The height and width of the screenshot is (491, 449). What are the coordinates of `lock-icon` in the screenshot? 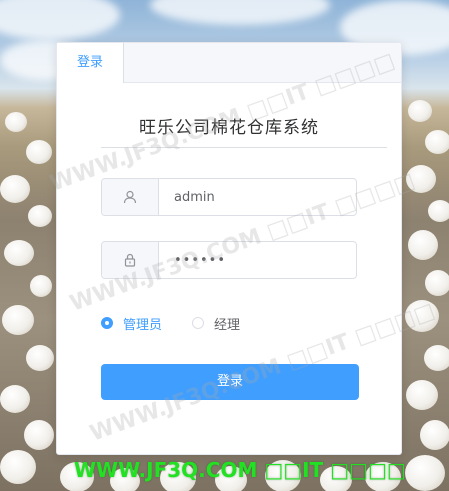 It's located at (130, 260).